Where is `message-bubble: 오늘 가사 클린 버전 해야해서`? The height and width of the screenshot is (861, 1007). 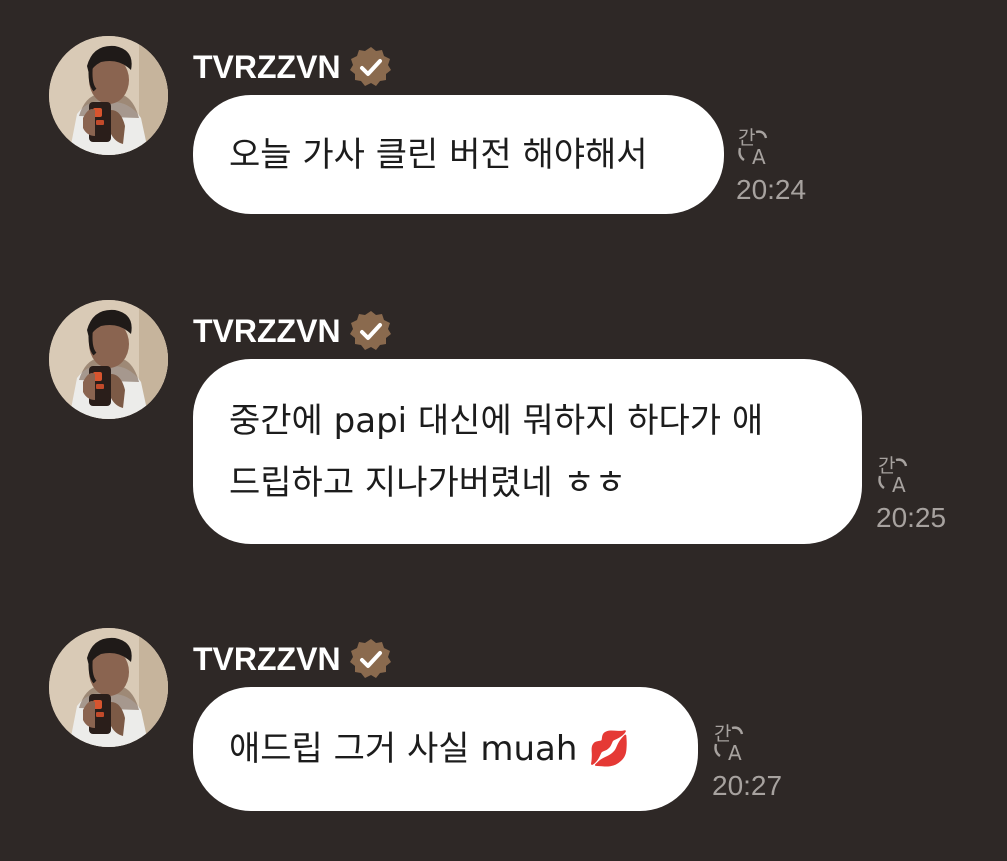
message-bubble: 오늘 가사 클린 버전 해야해서 is located at coordinates (458, 154).